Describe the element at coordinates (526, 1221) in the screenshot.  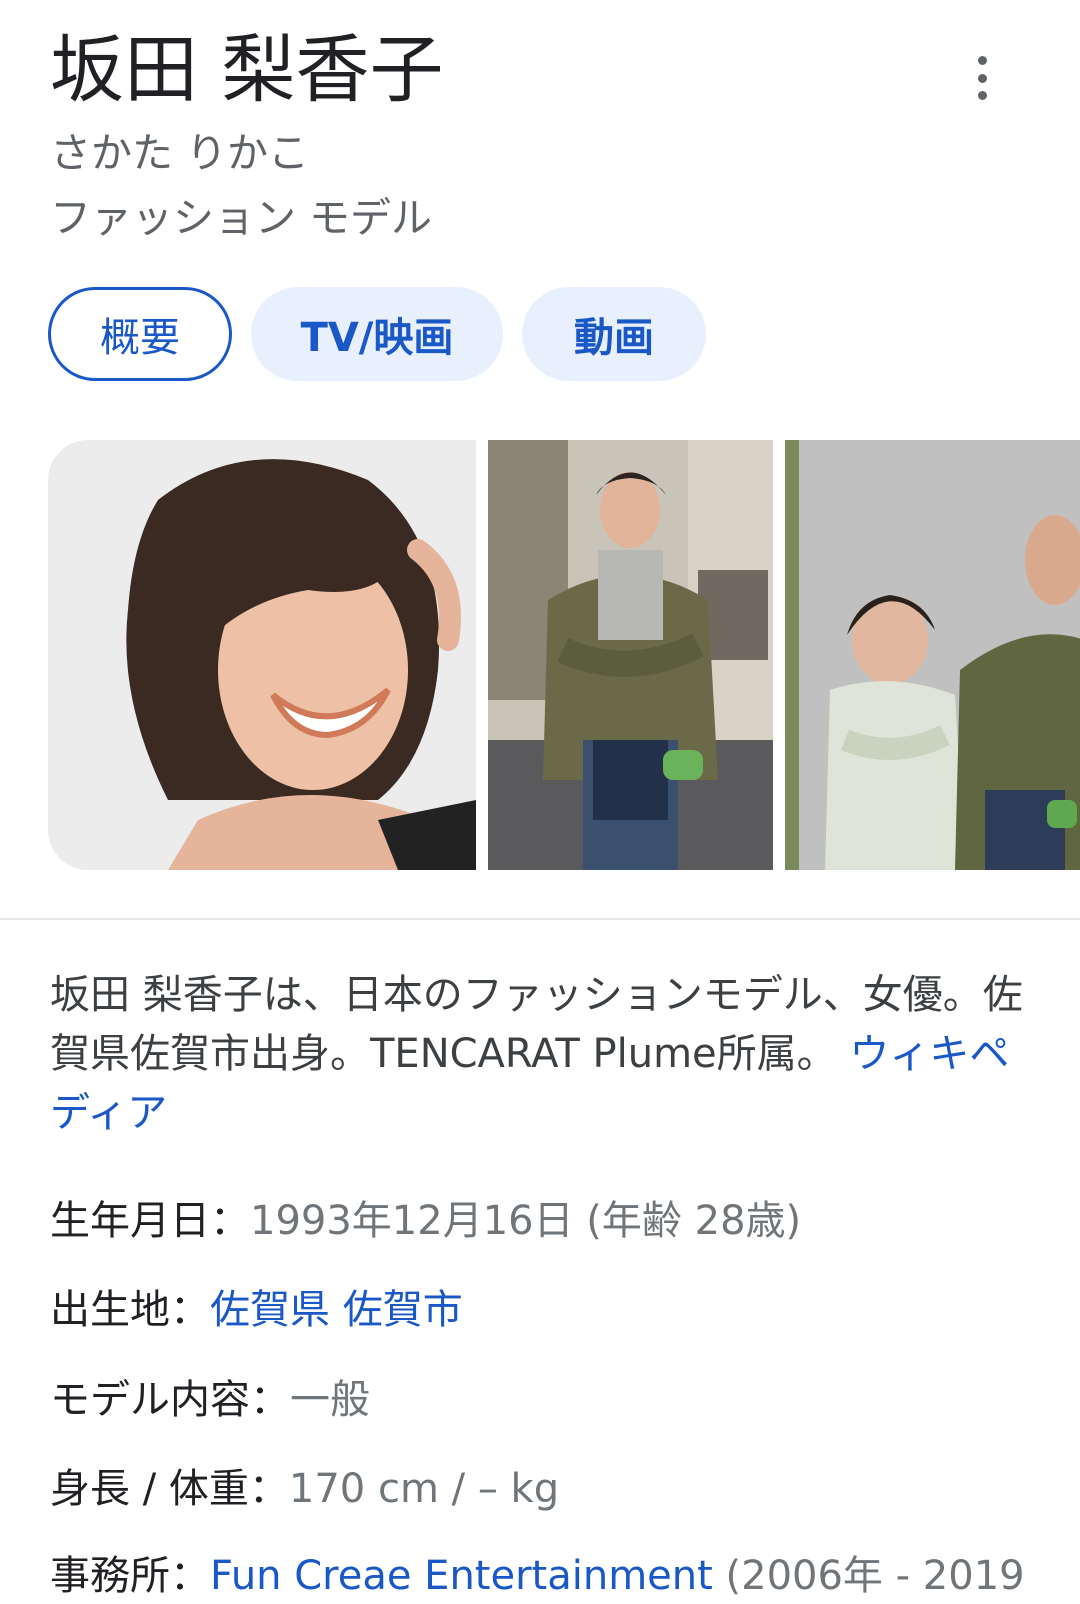
I see `fact-value: 1993年12月16日 (年齢 28歳)` at that location.